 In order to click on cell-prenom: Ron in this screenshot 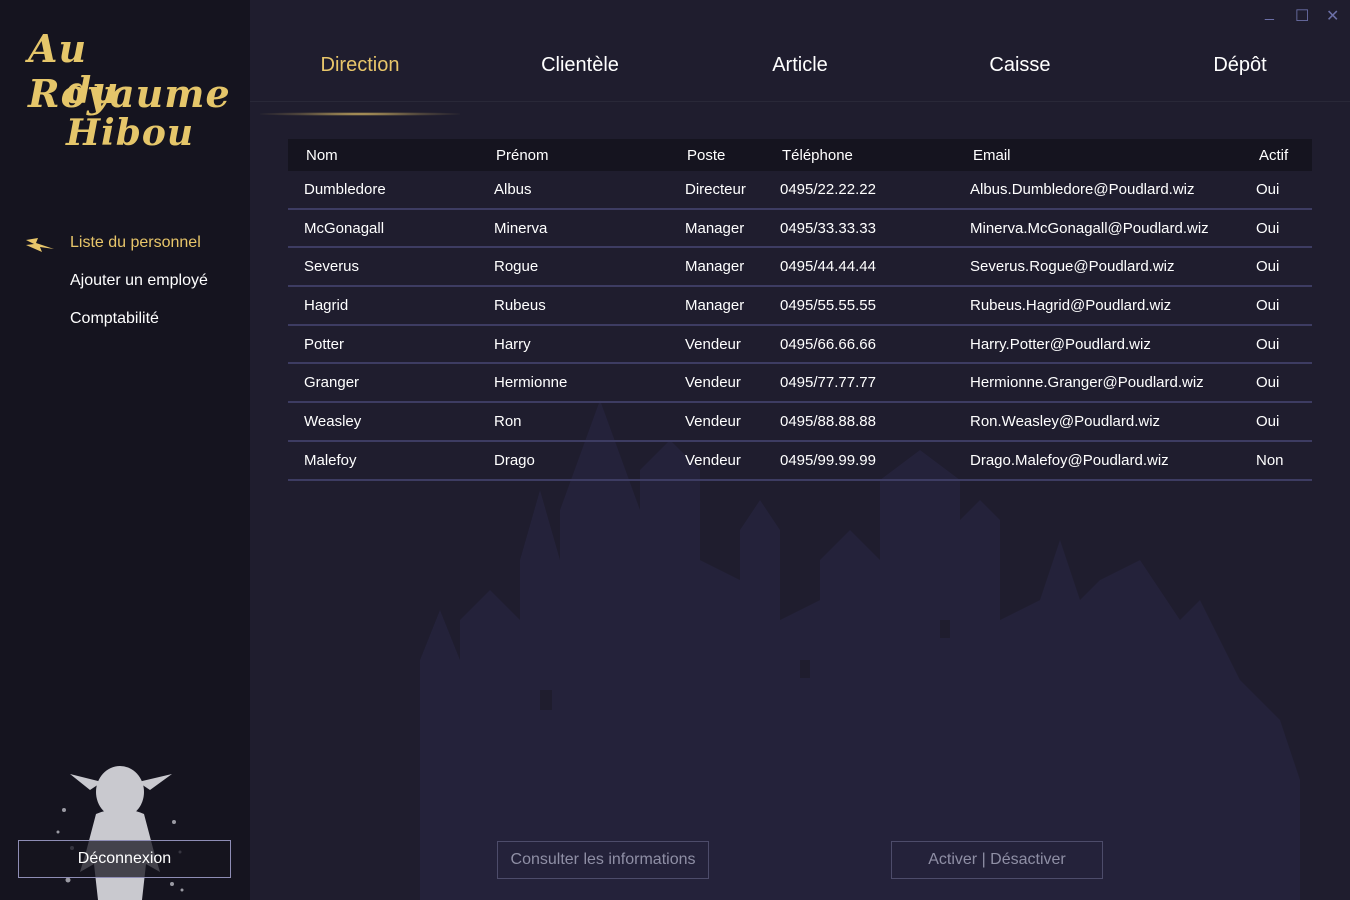, I will do `click(508, 422)`.